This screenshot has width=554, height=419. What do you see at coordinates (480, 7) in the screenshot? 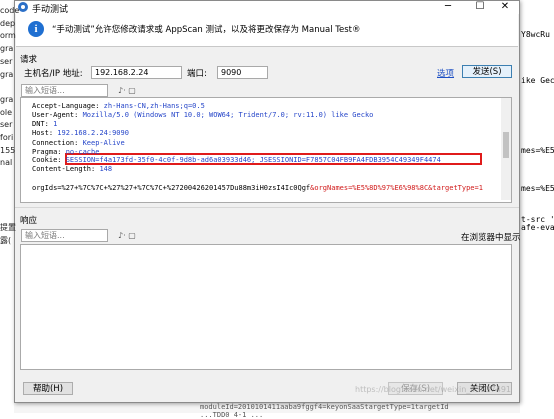
I see `maximize-icon: ☐` at bounding box center [480, 7].